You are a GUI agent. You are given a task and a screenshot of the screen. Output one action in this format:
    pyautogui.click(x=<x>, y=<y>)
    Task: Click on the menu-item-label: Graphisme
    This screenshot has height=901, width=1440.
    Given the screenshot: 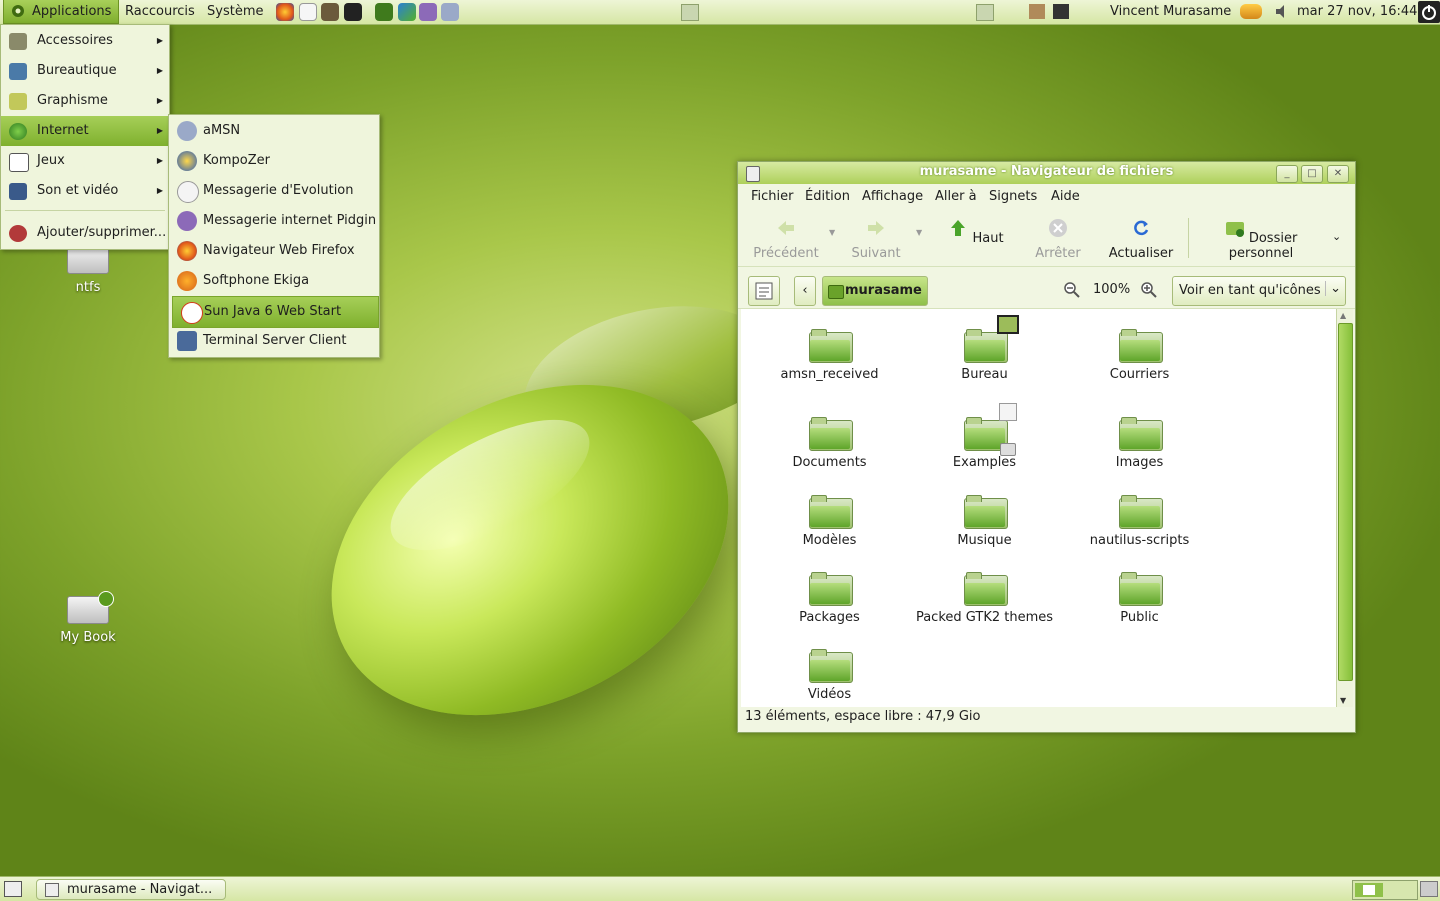 What is the action you would take?
    pyautogui.click(x=72, y=100)
    